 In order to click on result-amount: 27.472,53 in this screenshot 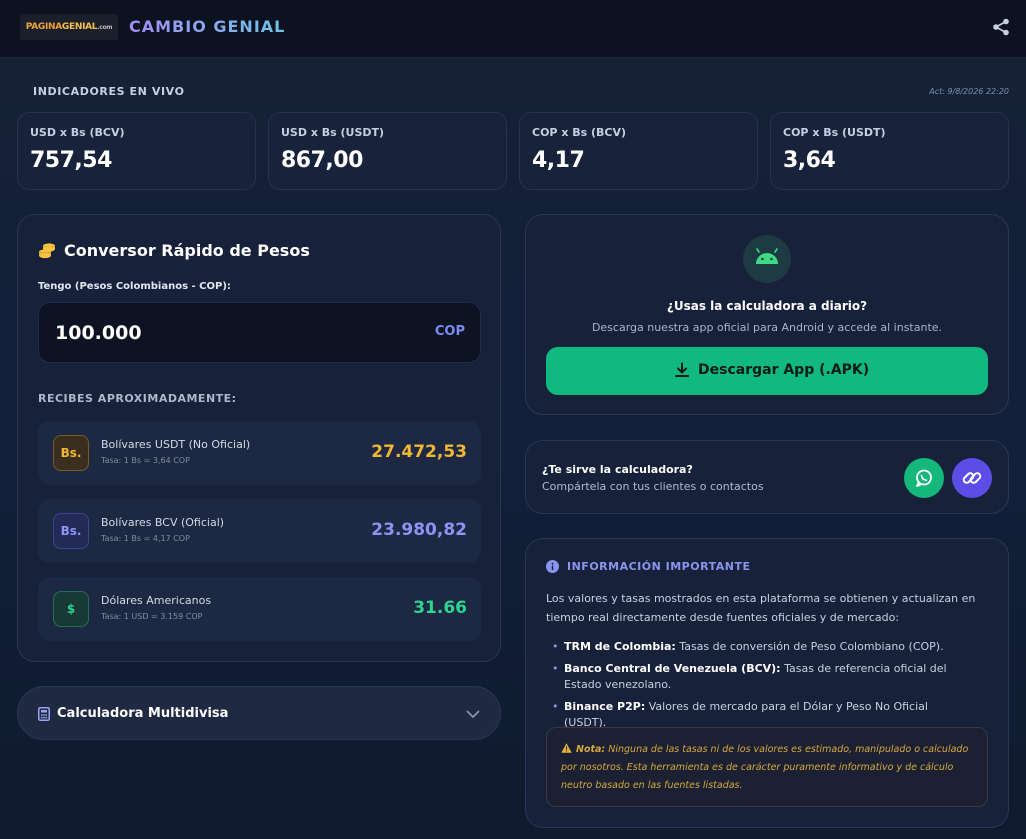, I will do `click(419, 452)`.